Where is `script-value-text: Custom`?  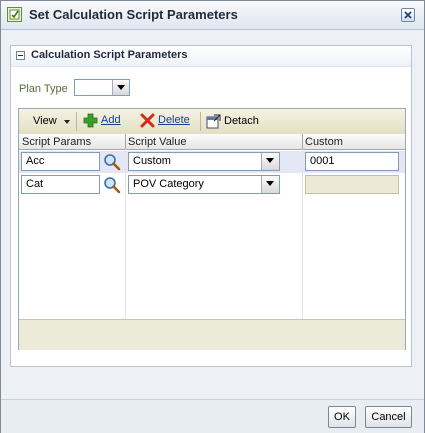
script-value-text: Custom is located at coordinates (152, 161).